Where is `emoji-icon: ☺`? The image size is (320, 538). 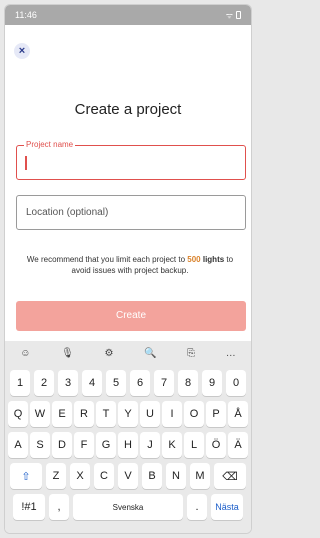
emoji-icon: ☺ is located at coordinates (25, 353).